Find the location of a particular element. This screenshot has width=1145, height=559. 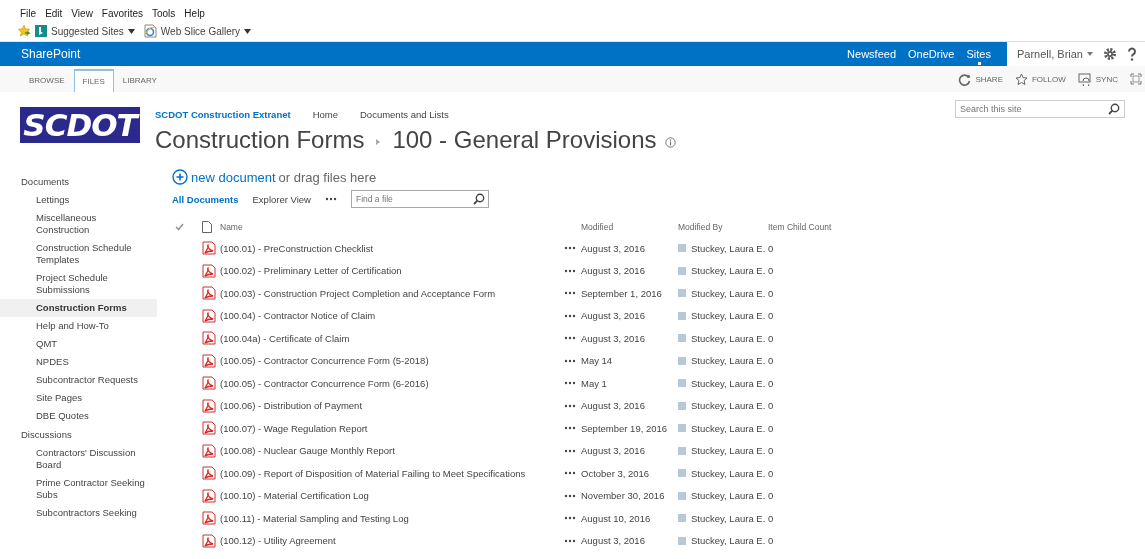

ribbon-tab: BROWSE is located at coordinates (47, 80).